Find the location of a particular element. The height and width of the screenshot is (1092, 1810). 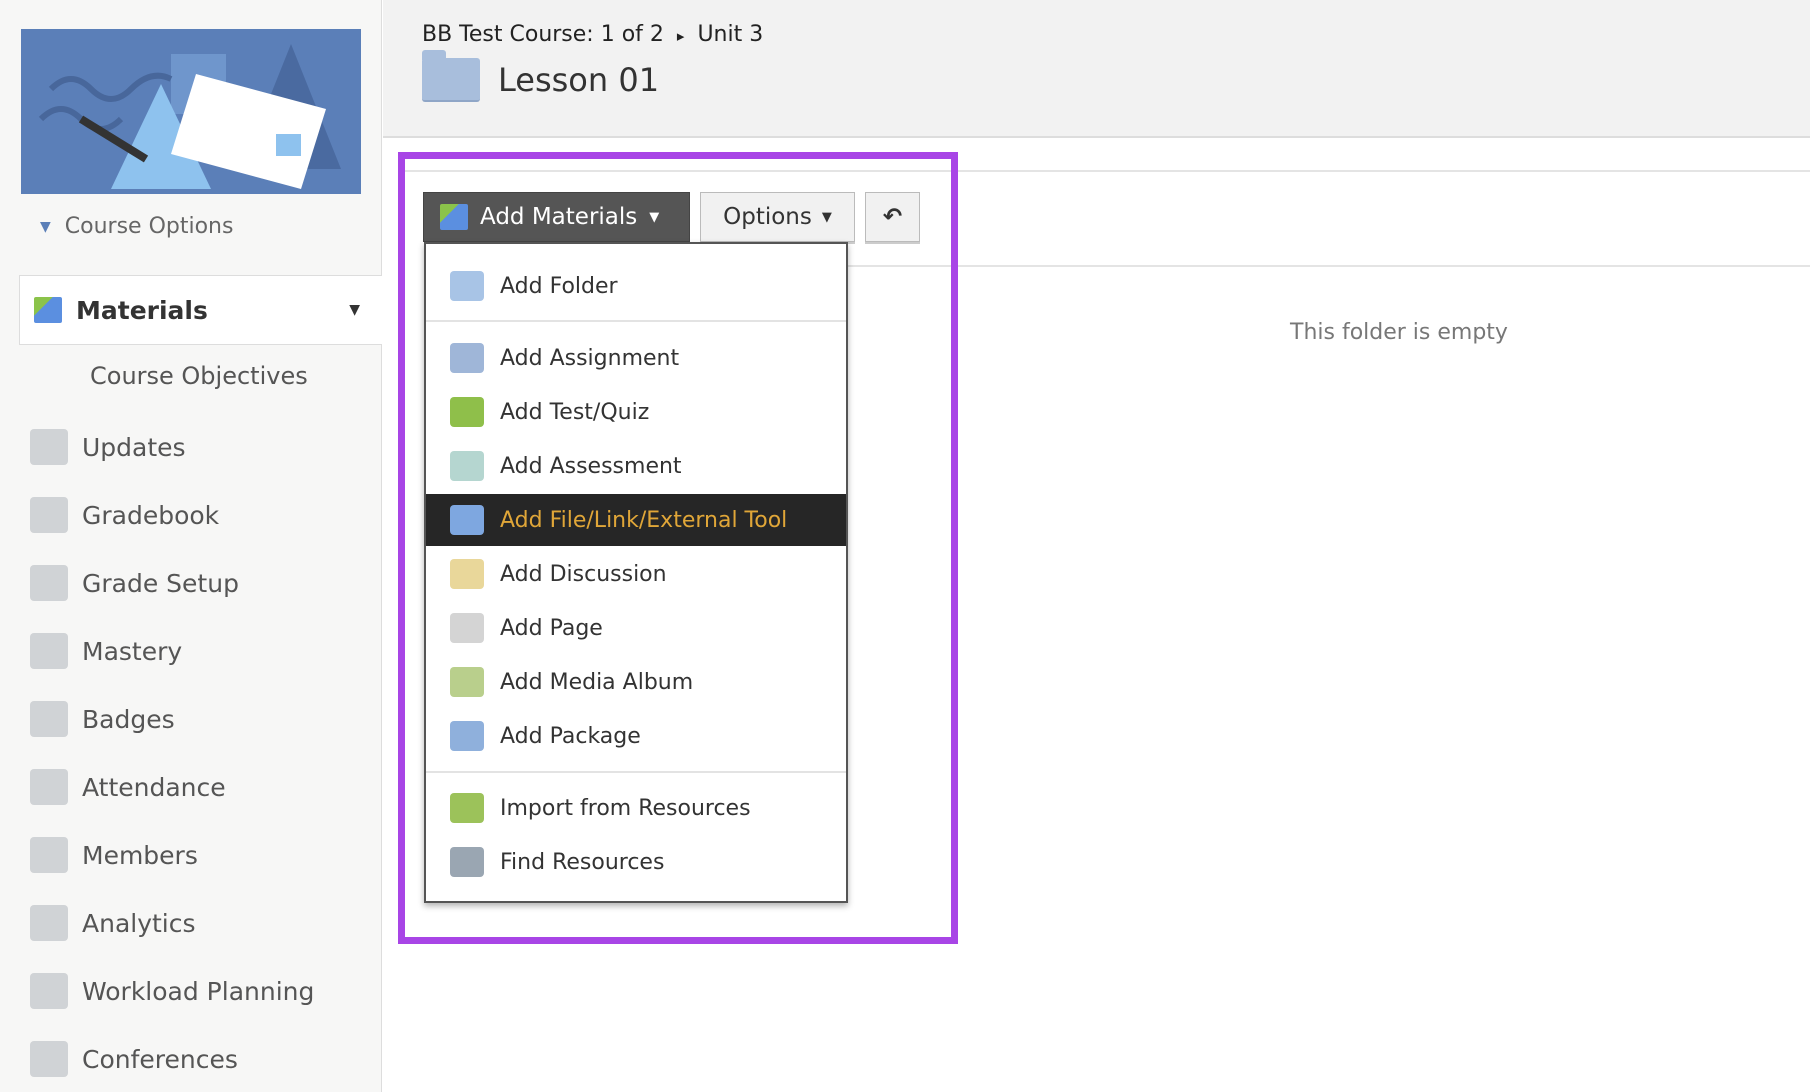

sidebar-item-gradebook: Gradebook is located at coordinates (124, 515).